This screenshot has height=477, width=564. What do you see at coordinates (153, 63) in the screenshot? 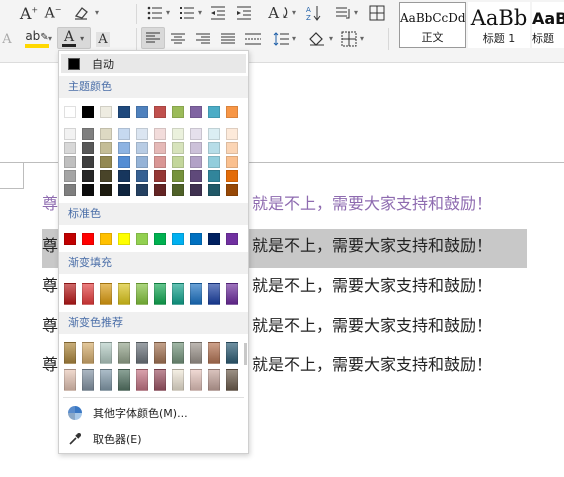
I see `automatic-color-option: 自动` at bounding box center [153, 63].